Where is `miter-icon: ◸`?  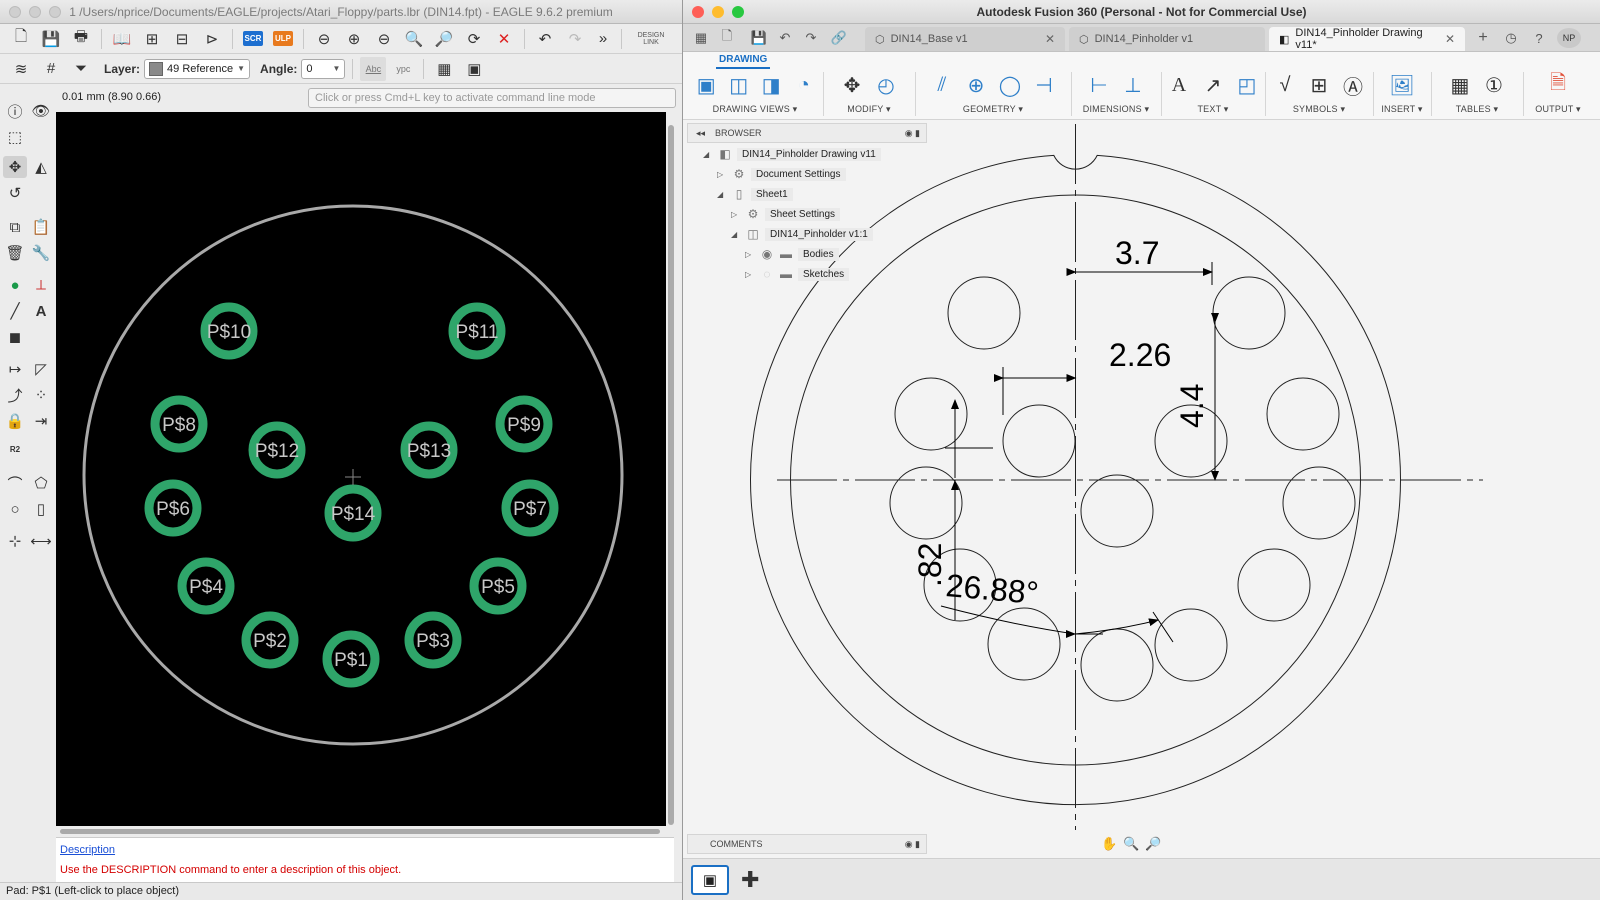 miter-icon: ◸ is located at coordinates (41, 369).